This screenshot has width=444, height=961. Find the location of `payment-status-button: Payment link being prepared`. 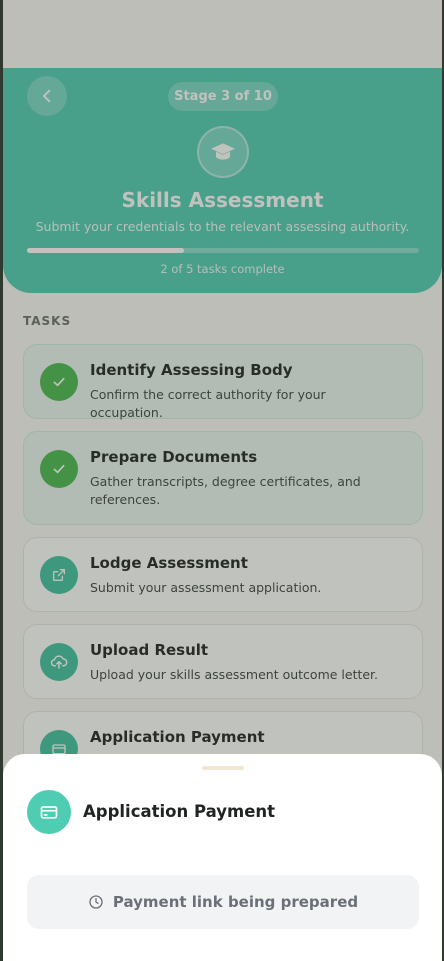

payment-status-button: Payment link being prepared is located at coordinates (223, 902).